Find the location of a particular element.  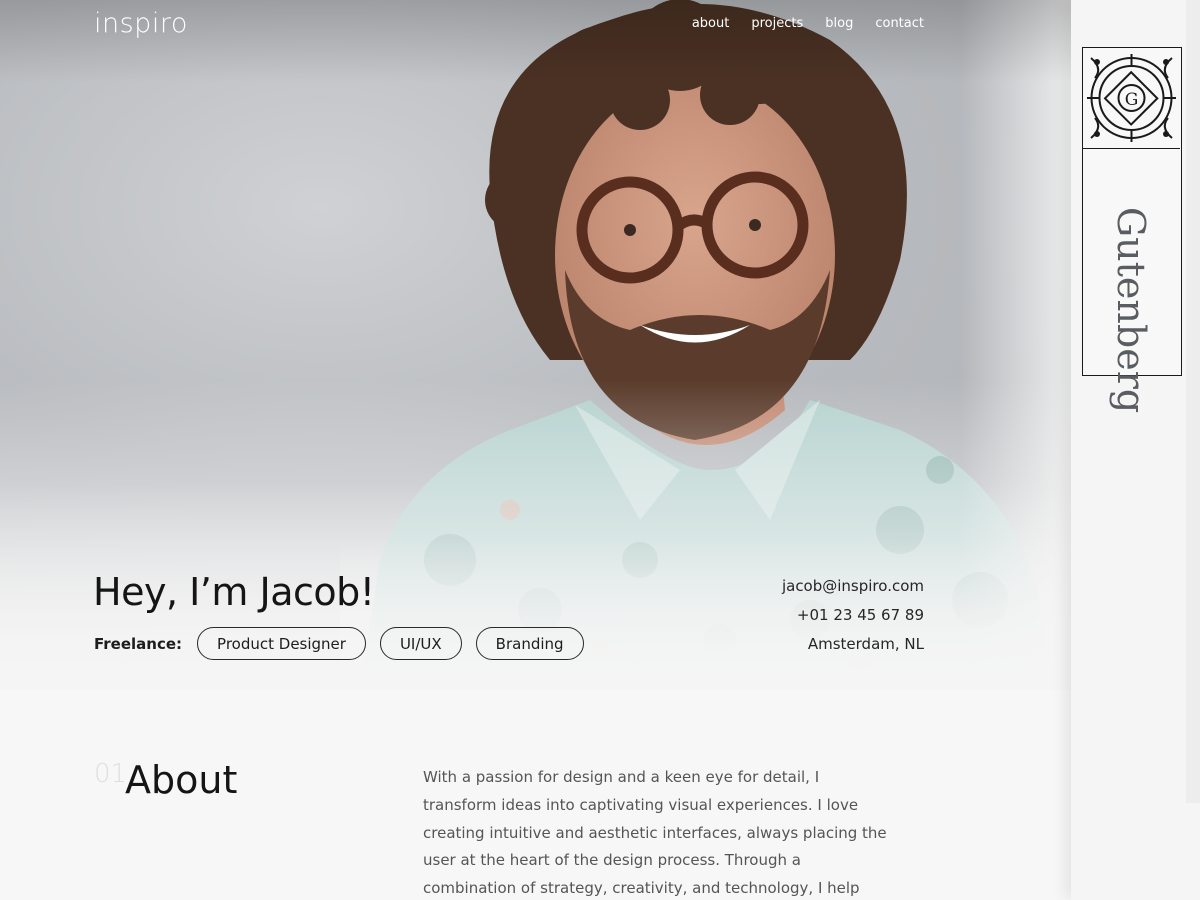

chip-branding: Branding is located at coordinates (529, 643).